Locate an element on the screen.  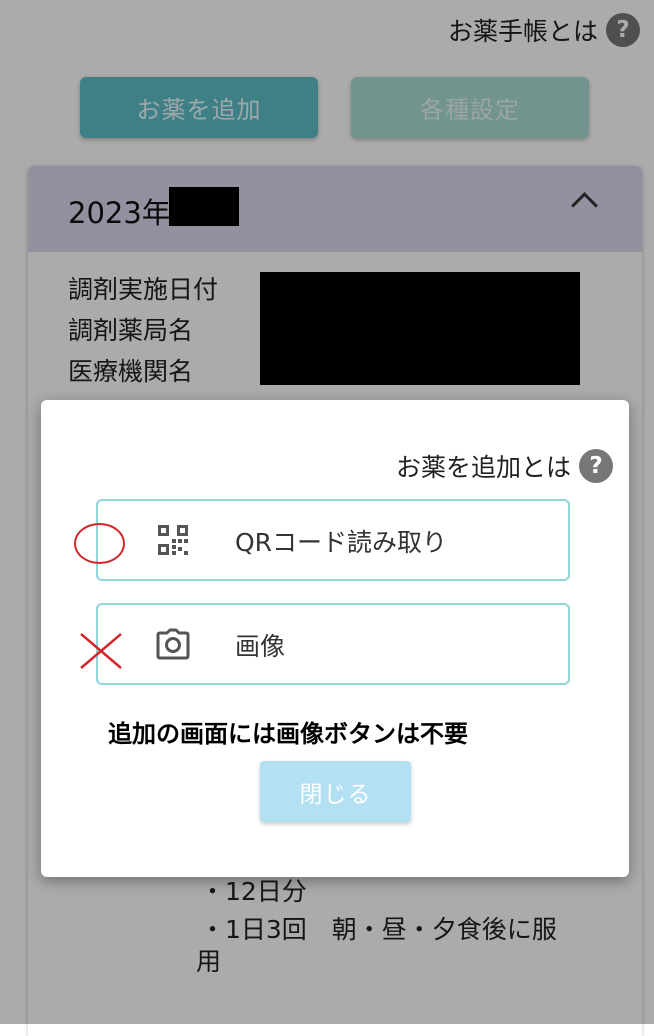
add-medicine-help-link: お薬を追加とは ? is located at coordinates (504, 466).